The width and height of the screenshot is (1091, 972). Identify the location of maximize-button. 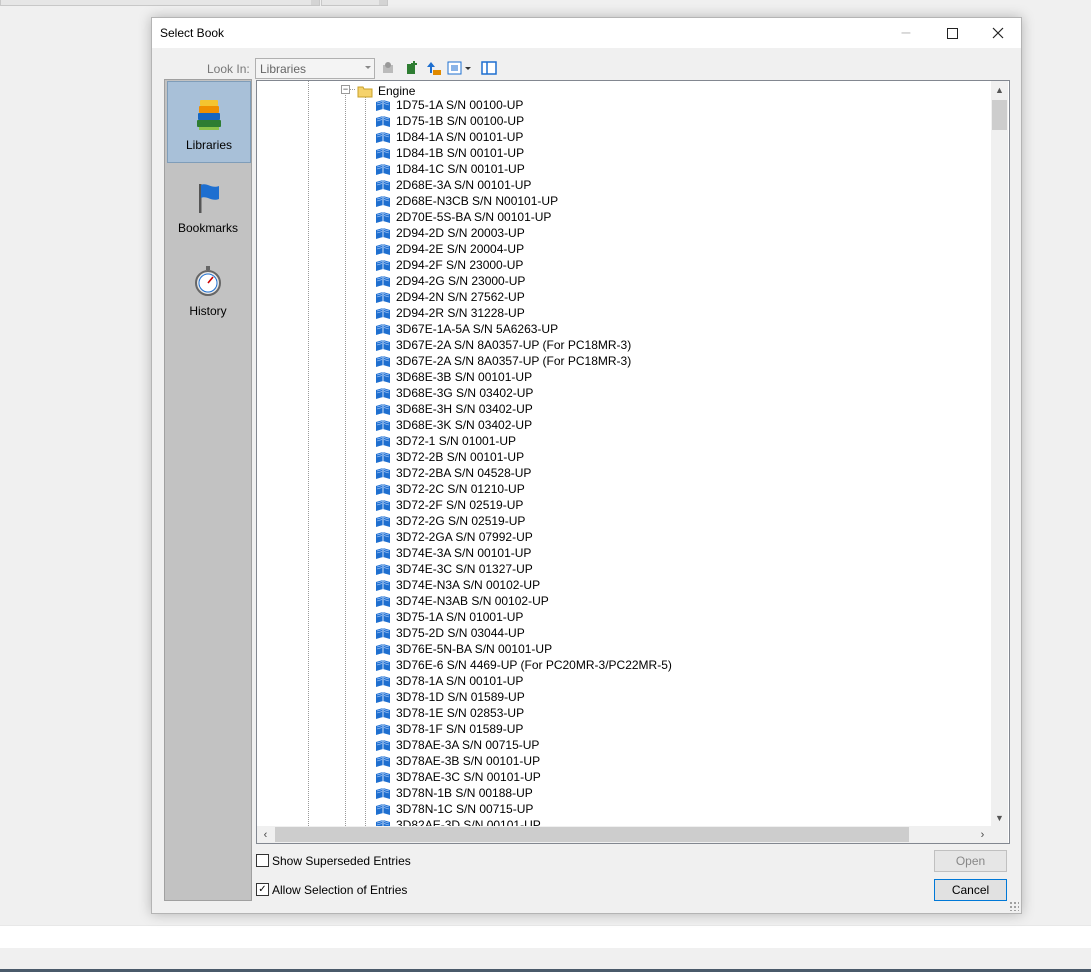
(952, 33).